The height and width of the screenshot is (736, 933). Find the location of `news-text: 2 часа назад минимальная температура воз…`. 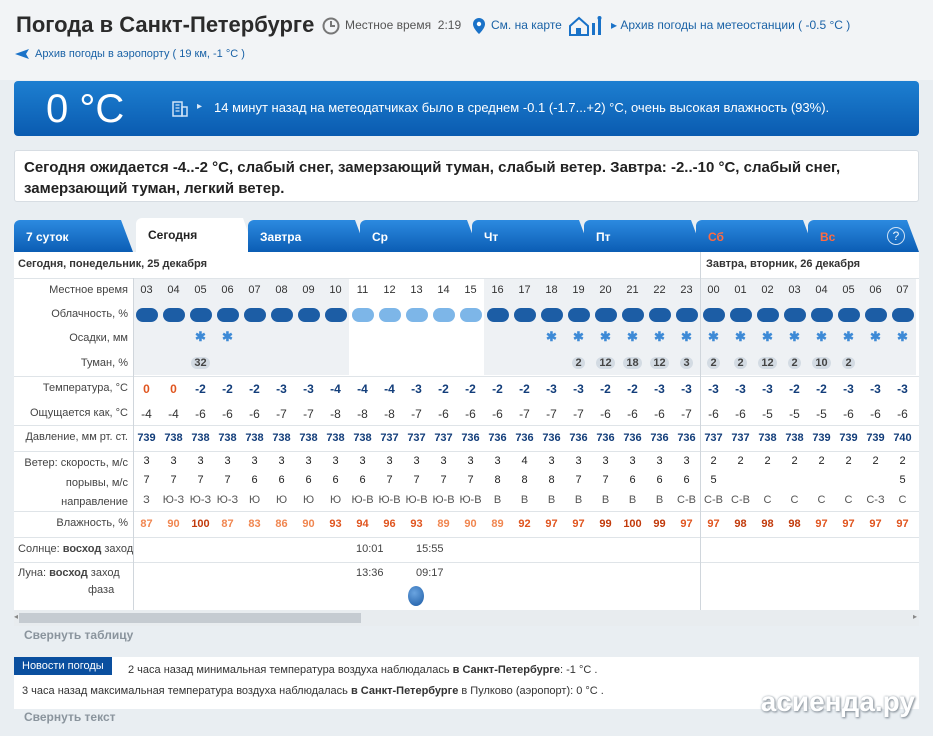

news-text: 2 часа назад минимальная температура воз… is located at coordinates (289, 670).